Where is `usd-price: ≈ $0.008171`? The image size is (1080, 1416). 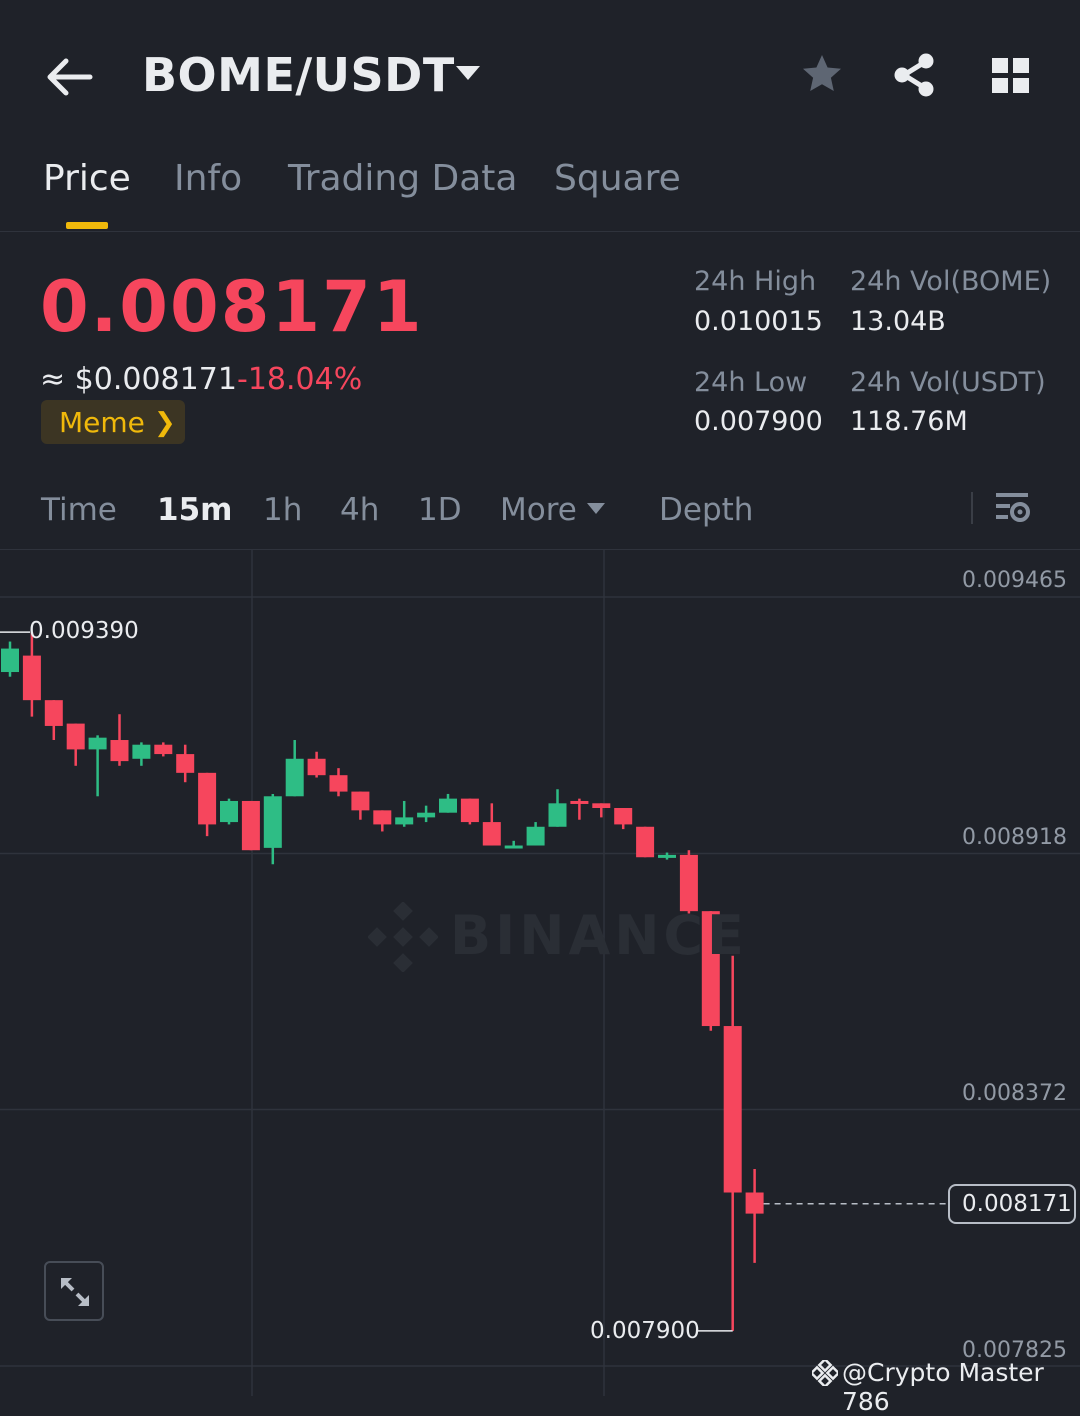
usd-price: ≈ $0.008171 is located at coordinates (138, 379).